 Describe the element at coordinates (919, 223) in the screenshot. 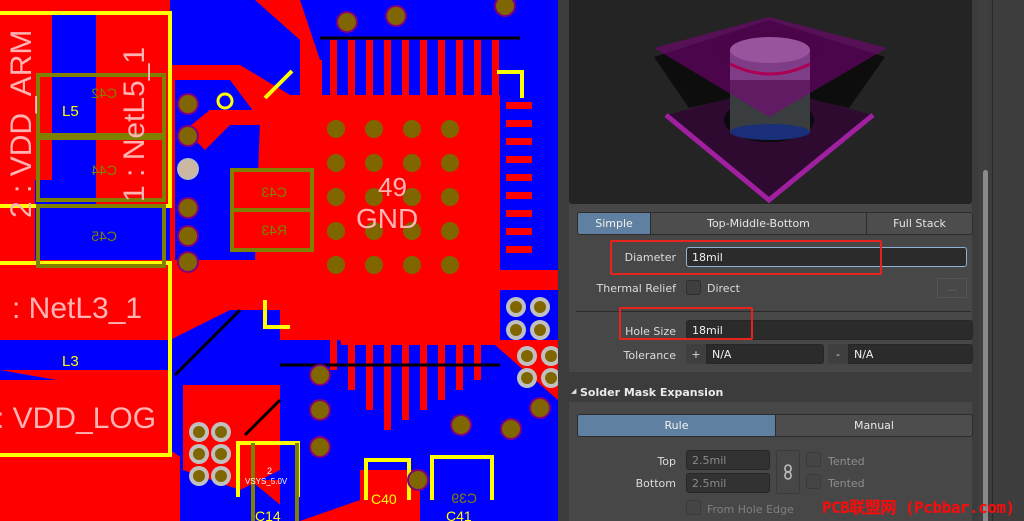

I see `tab-full-stack: Full Stack` at that location.